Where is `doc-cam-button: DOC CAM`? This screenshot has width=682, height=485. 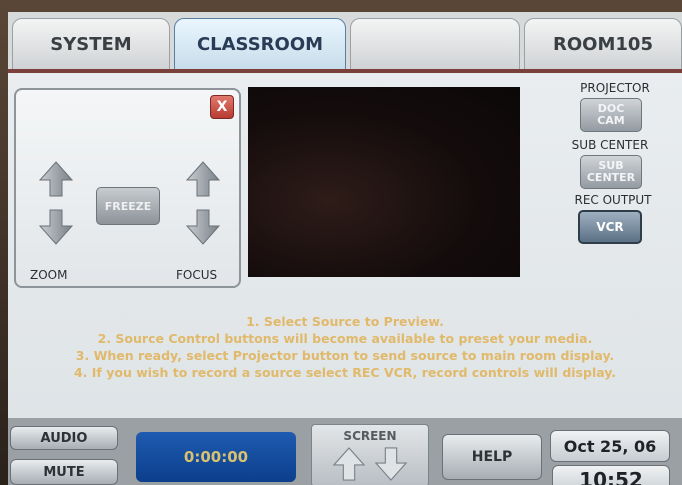 doc-cam-button: DOC CAM is located at coordinates (611, 115).